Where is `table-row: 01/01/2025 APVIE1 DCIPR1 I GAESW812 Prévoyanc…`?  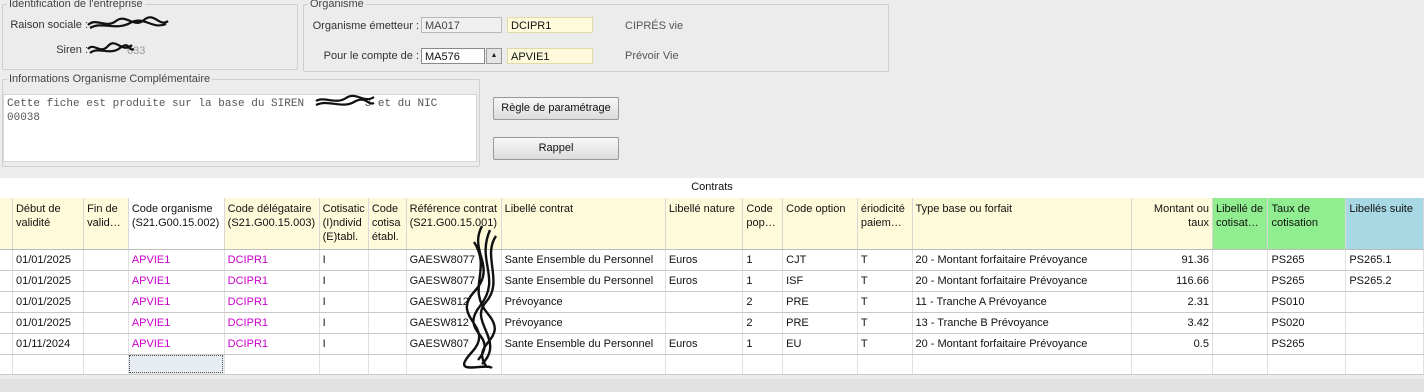
table-row: 01/01/2025 APVIE1 DCIPR1 I GAESW812 Prévoyanc… is located at coordinates (712, 302).